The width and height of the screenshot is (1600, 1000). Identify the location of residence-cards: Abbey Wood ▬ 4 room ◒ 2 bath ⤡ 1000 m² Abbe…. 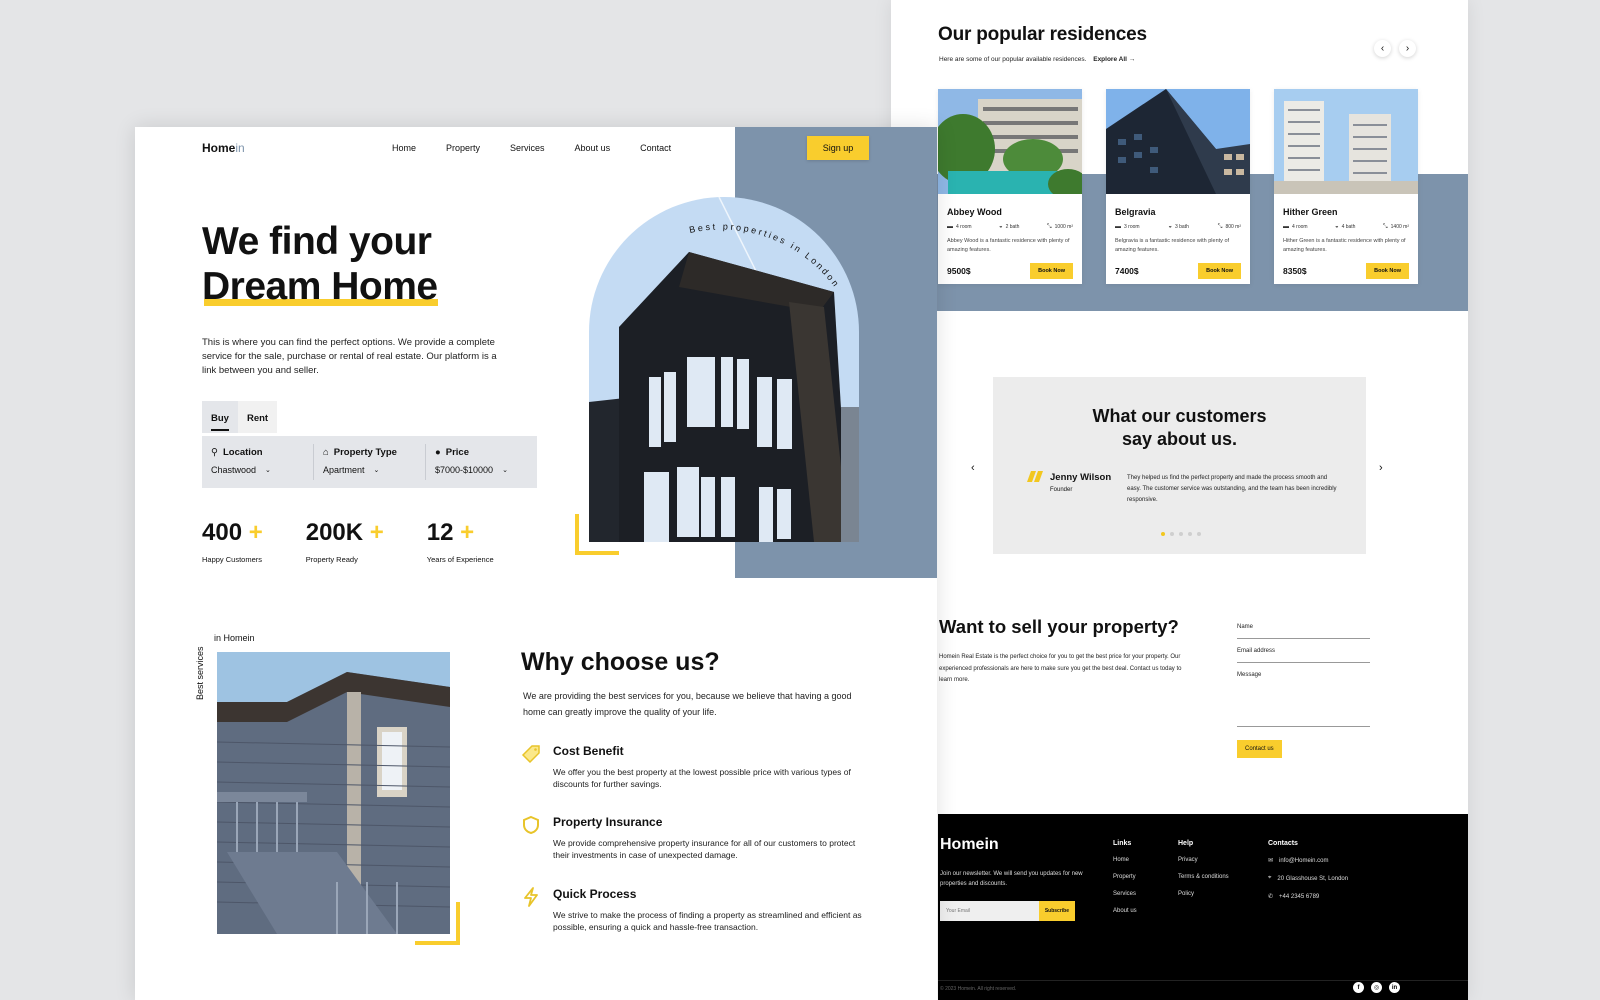
(1174, 186).